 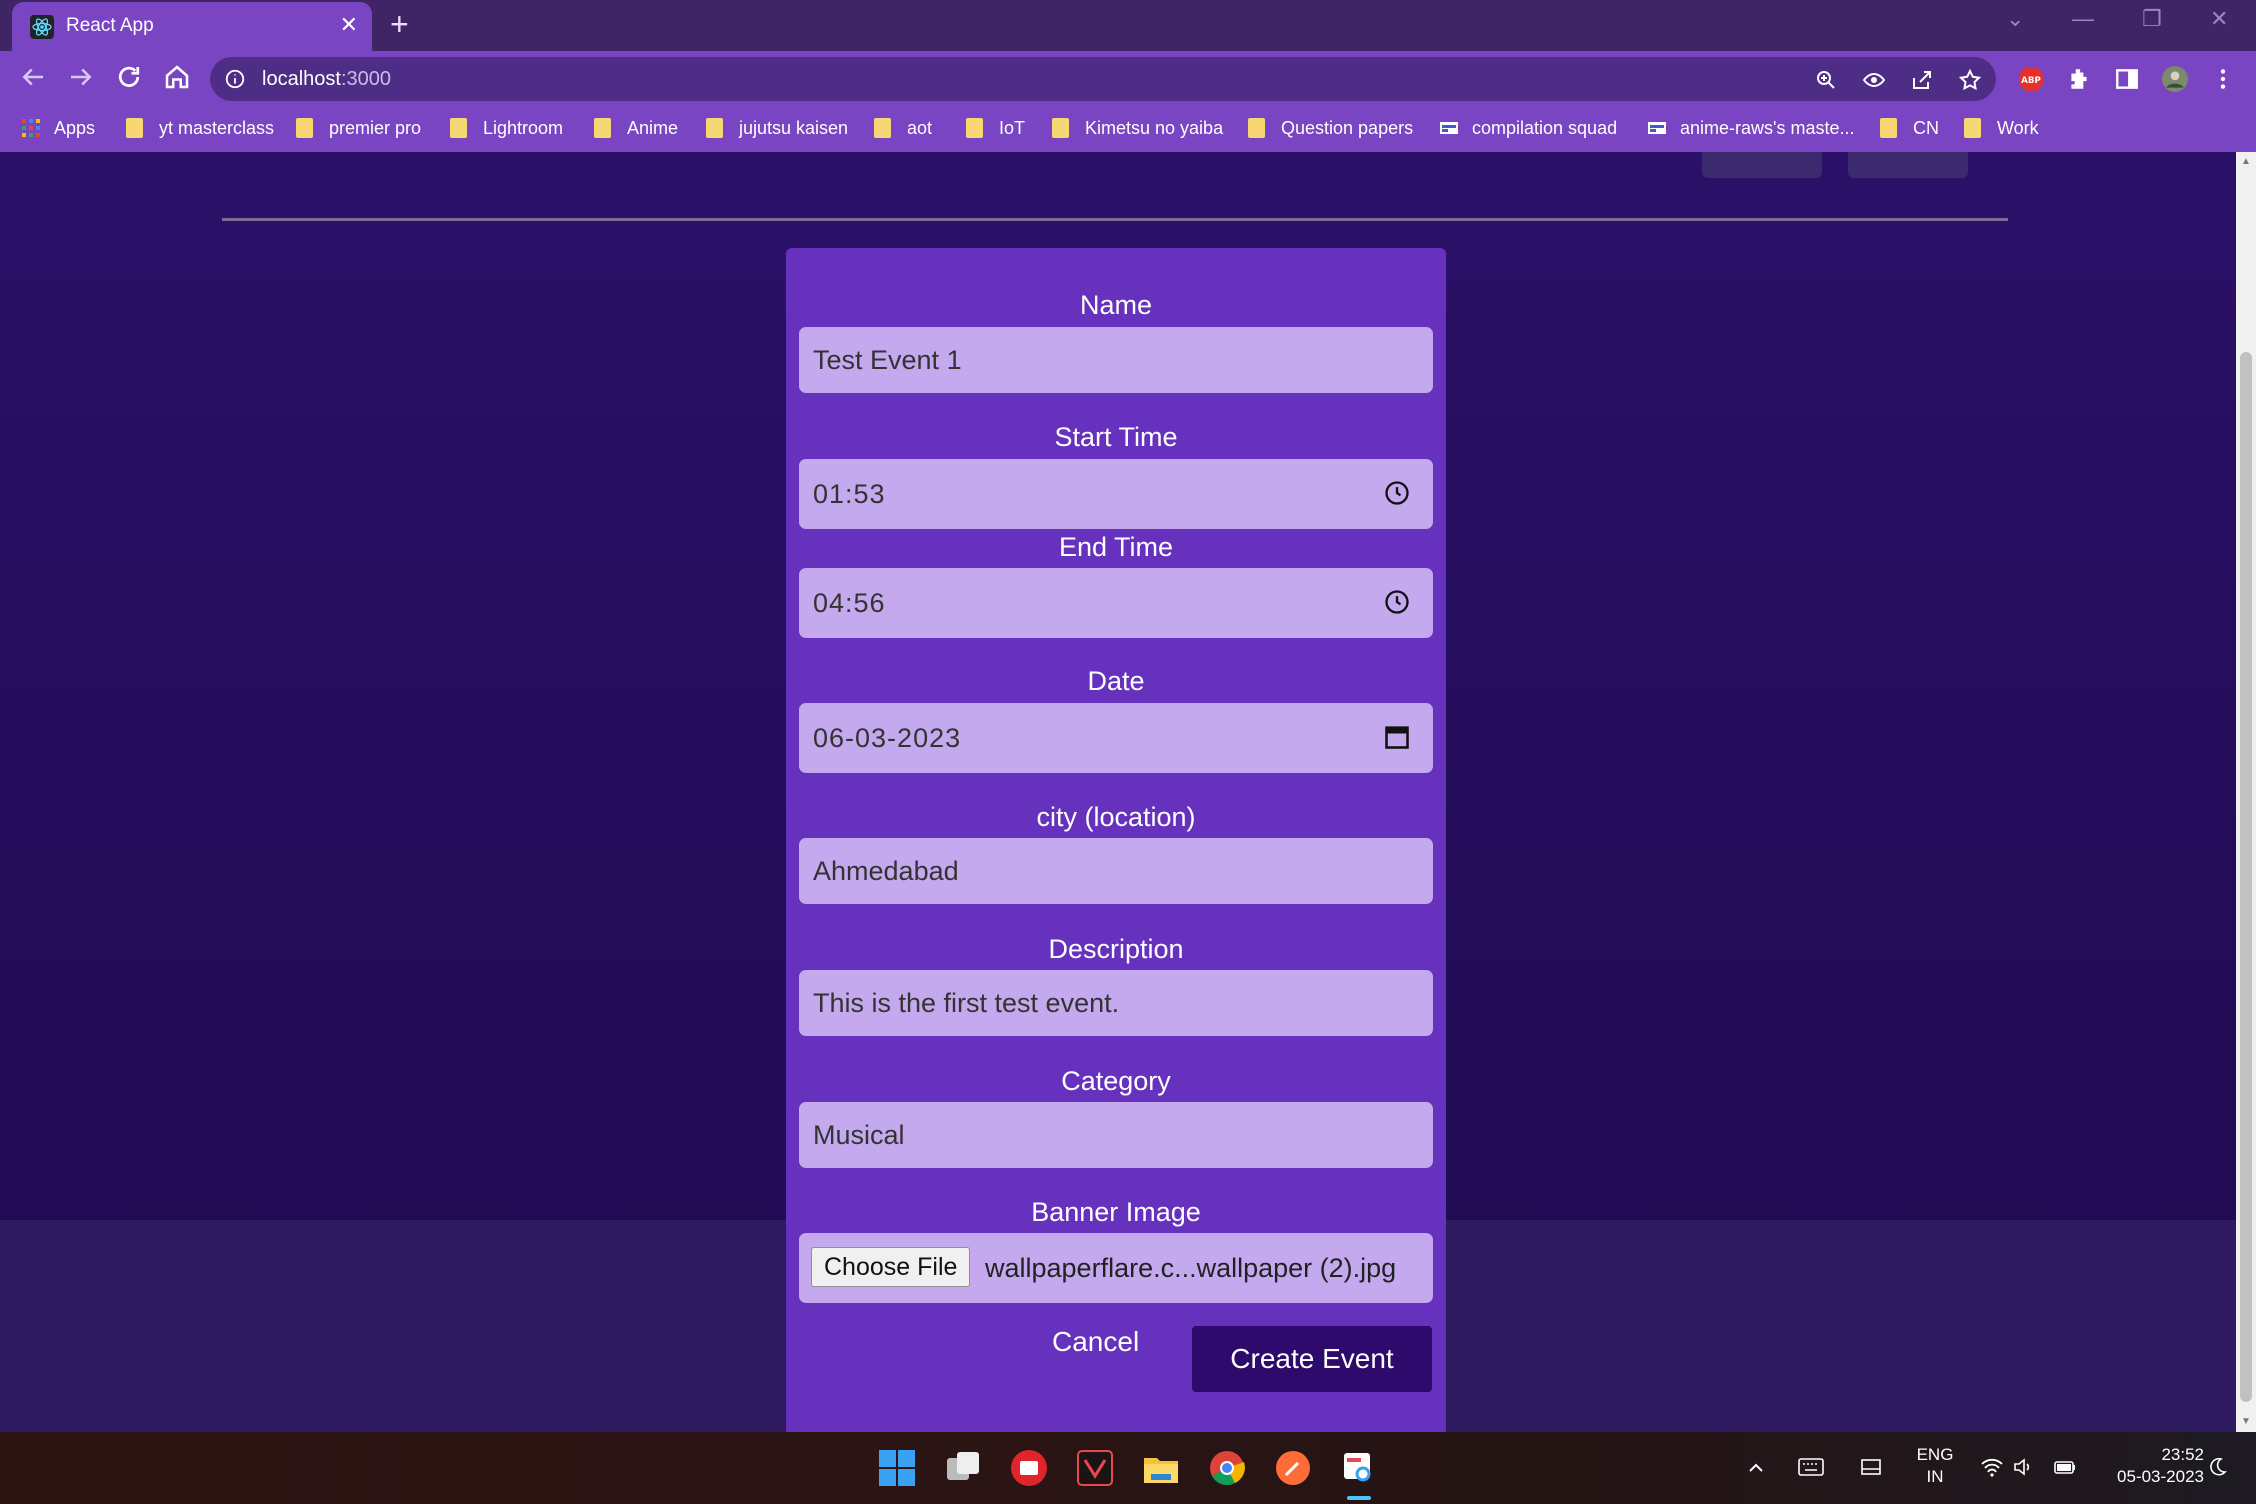 I want to click on city-input: Ahmedabad, so click(x=1116, y=871).